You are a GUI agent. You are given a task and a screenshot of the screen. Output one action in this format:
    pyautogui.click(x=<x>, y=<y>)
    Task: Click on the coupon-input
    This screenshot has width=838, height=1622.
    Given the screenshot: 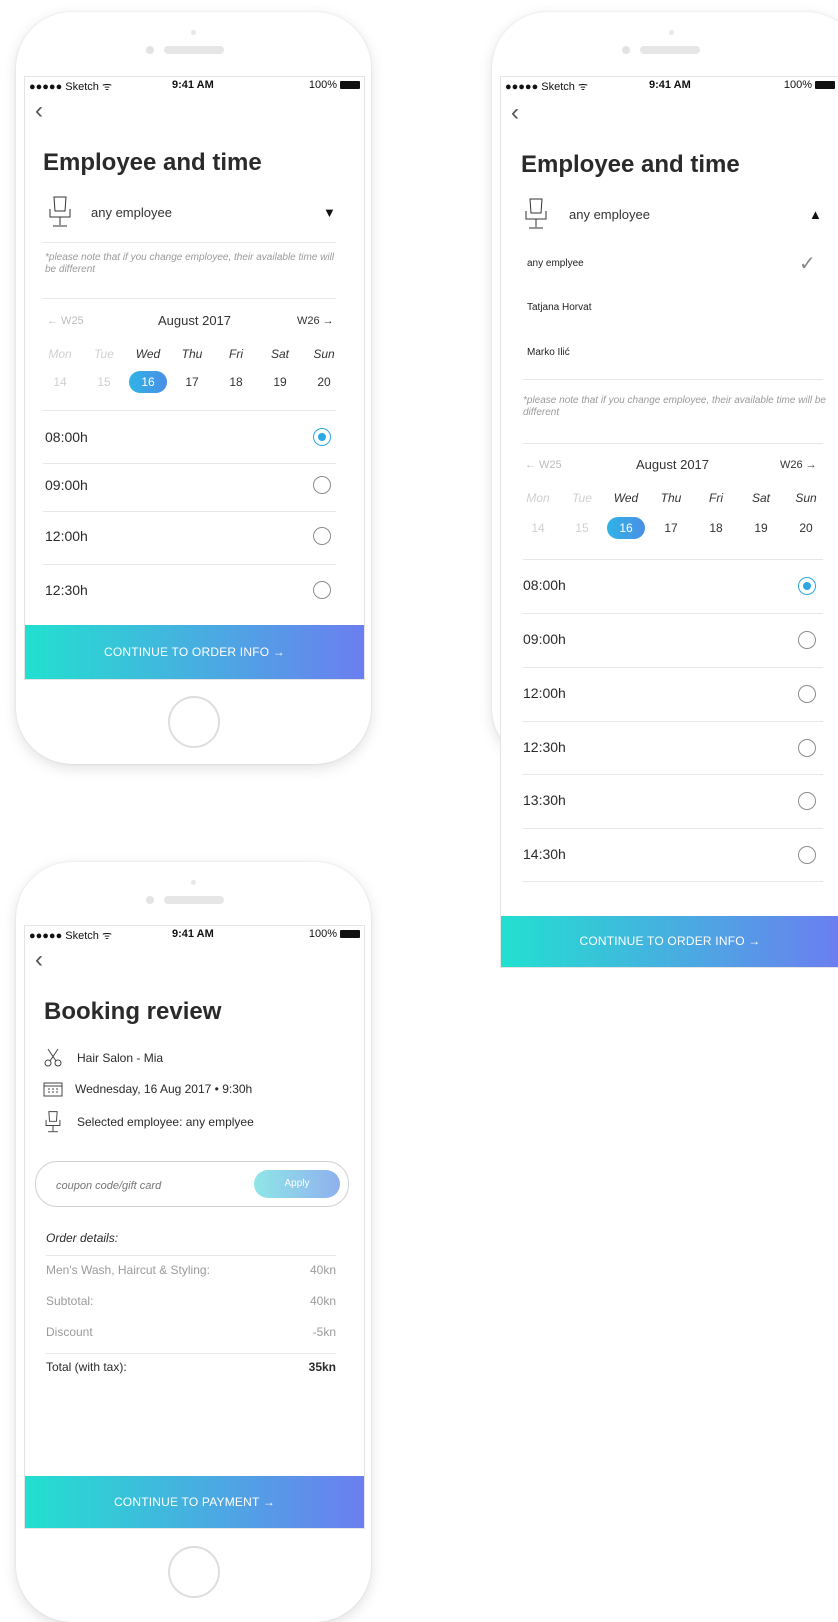 What is the action you would take?
    pyautogui.click(x=146, y=1186)
    